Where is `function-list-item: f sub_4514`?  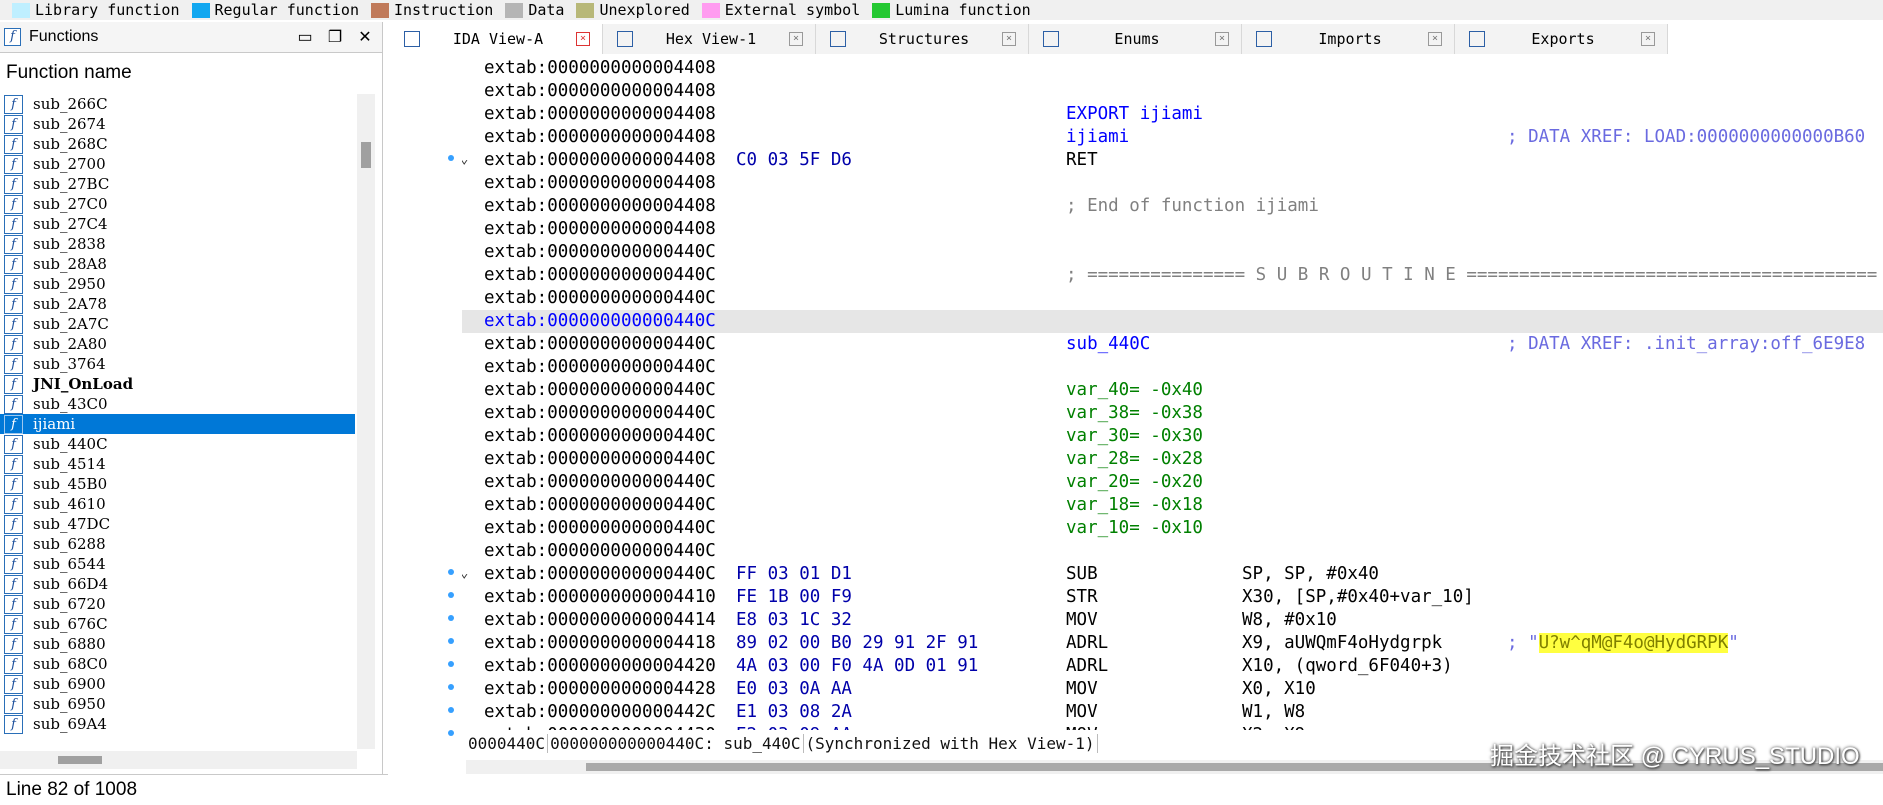 function-list-item: f sub_4514 is located at coordinates (177, 464).